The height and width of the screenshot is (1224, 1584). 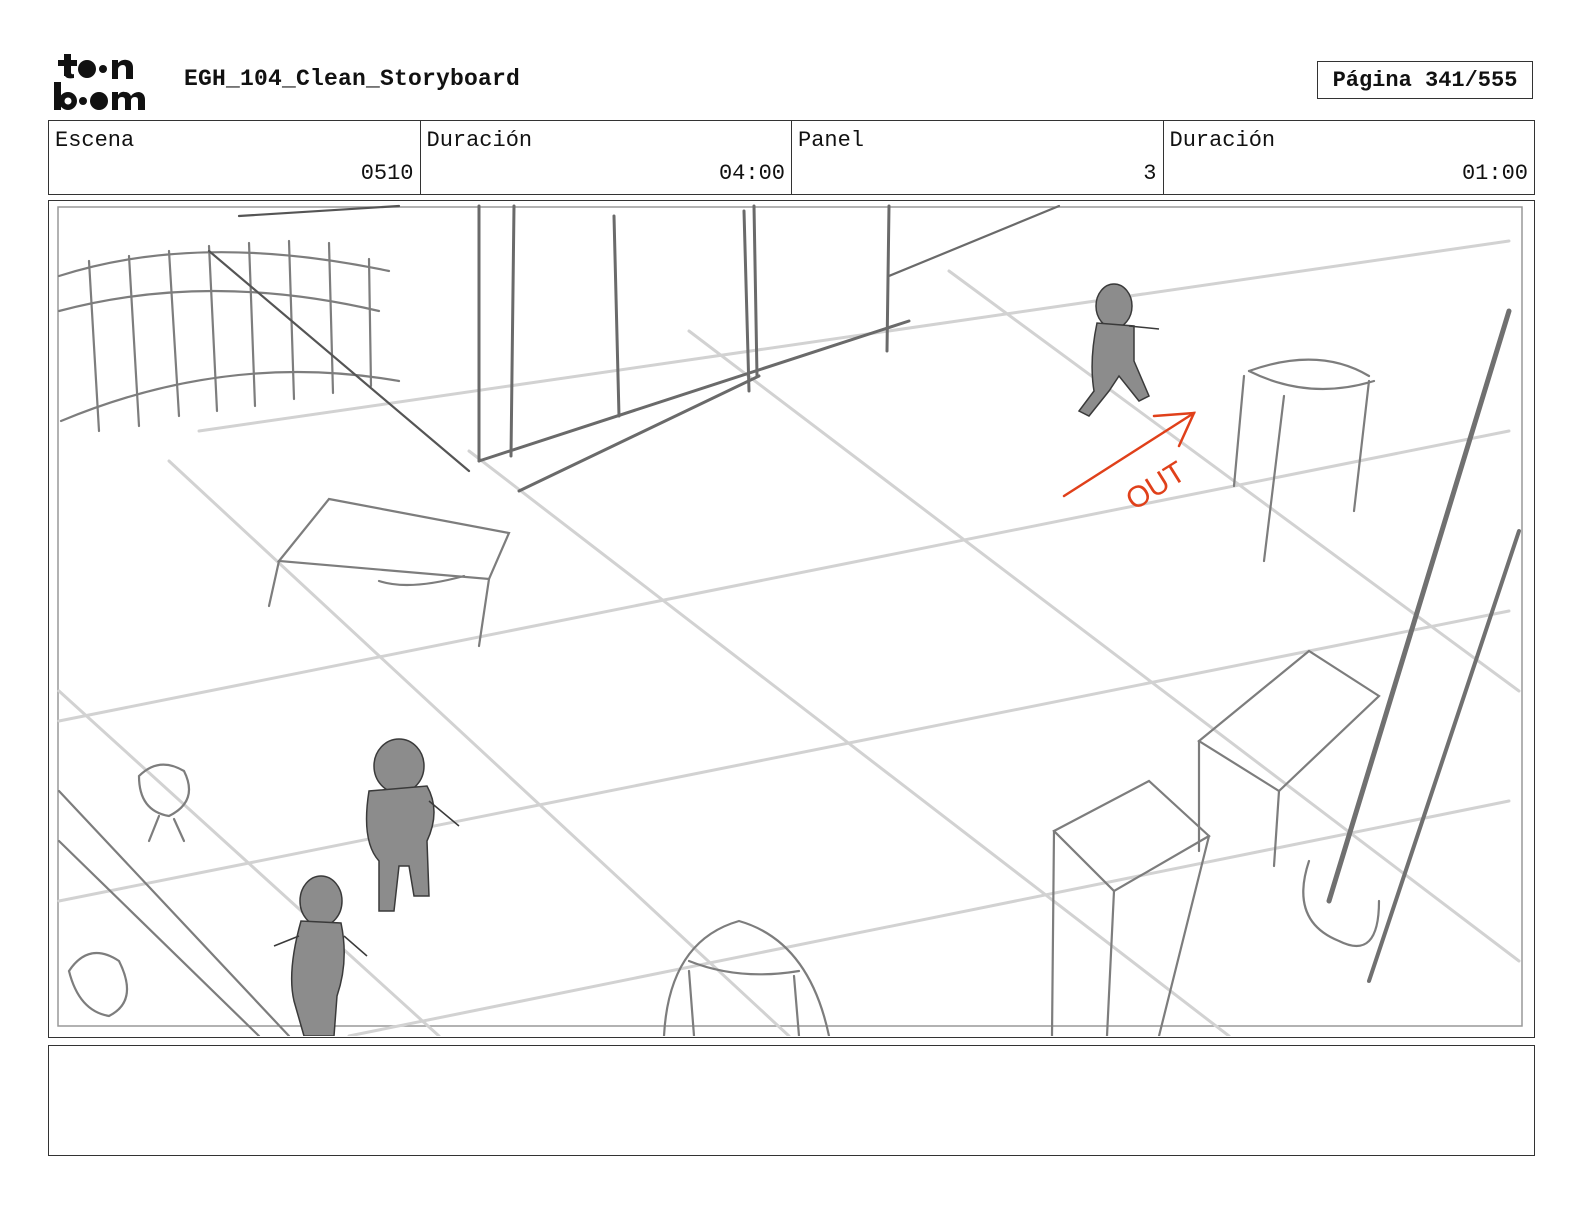 I want to click on panel-duration-cell: Duración 01:00, so click(x=1349, y=157).